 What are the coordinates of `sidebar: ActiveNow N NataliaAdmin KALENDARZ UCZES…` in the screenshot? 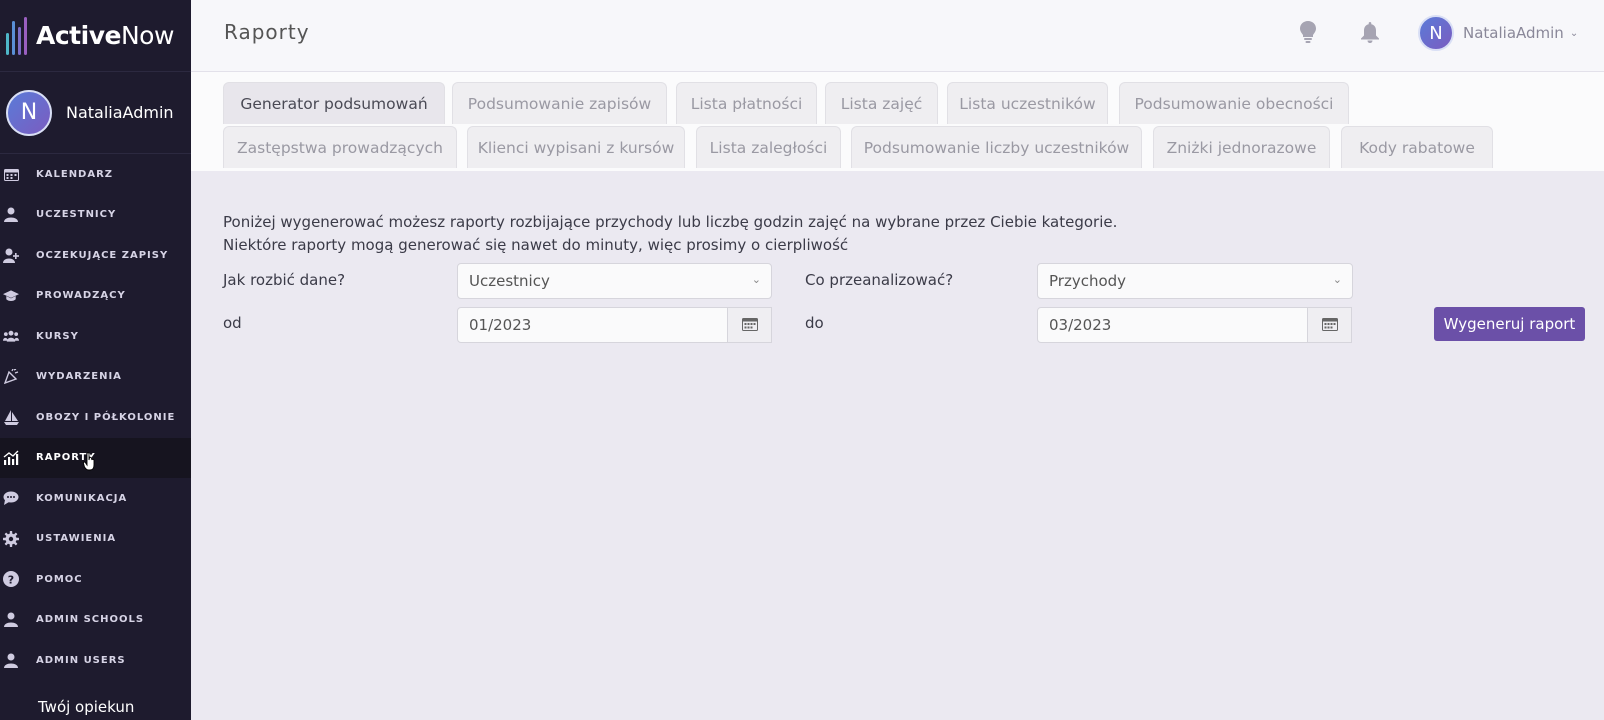 It's located at (95, 360).